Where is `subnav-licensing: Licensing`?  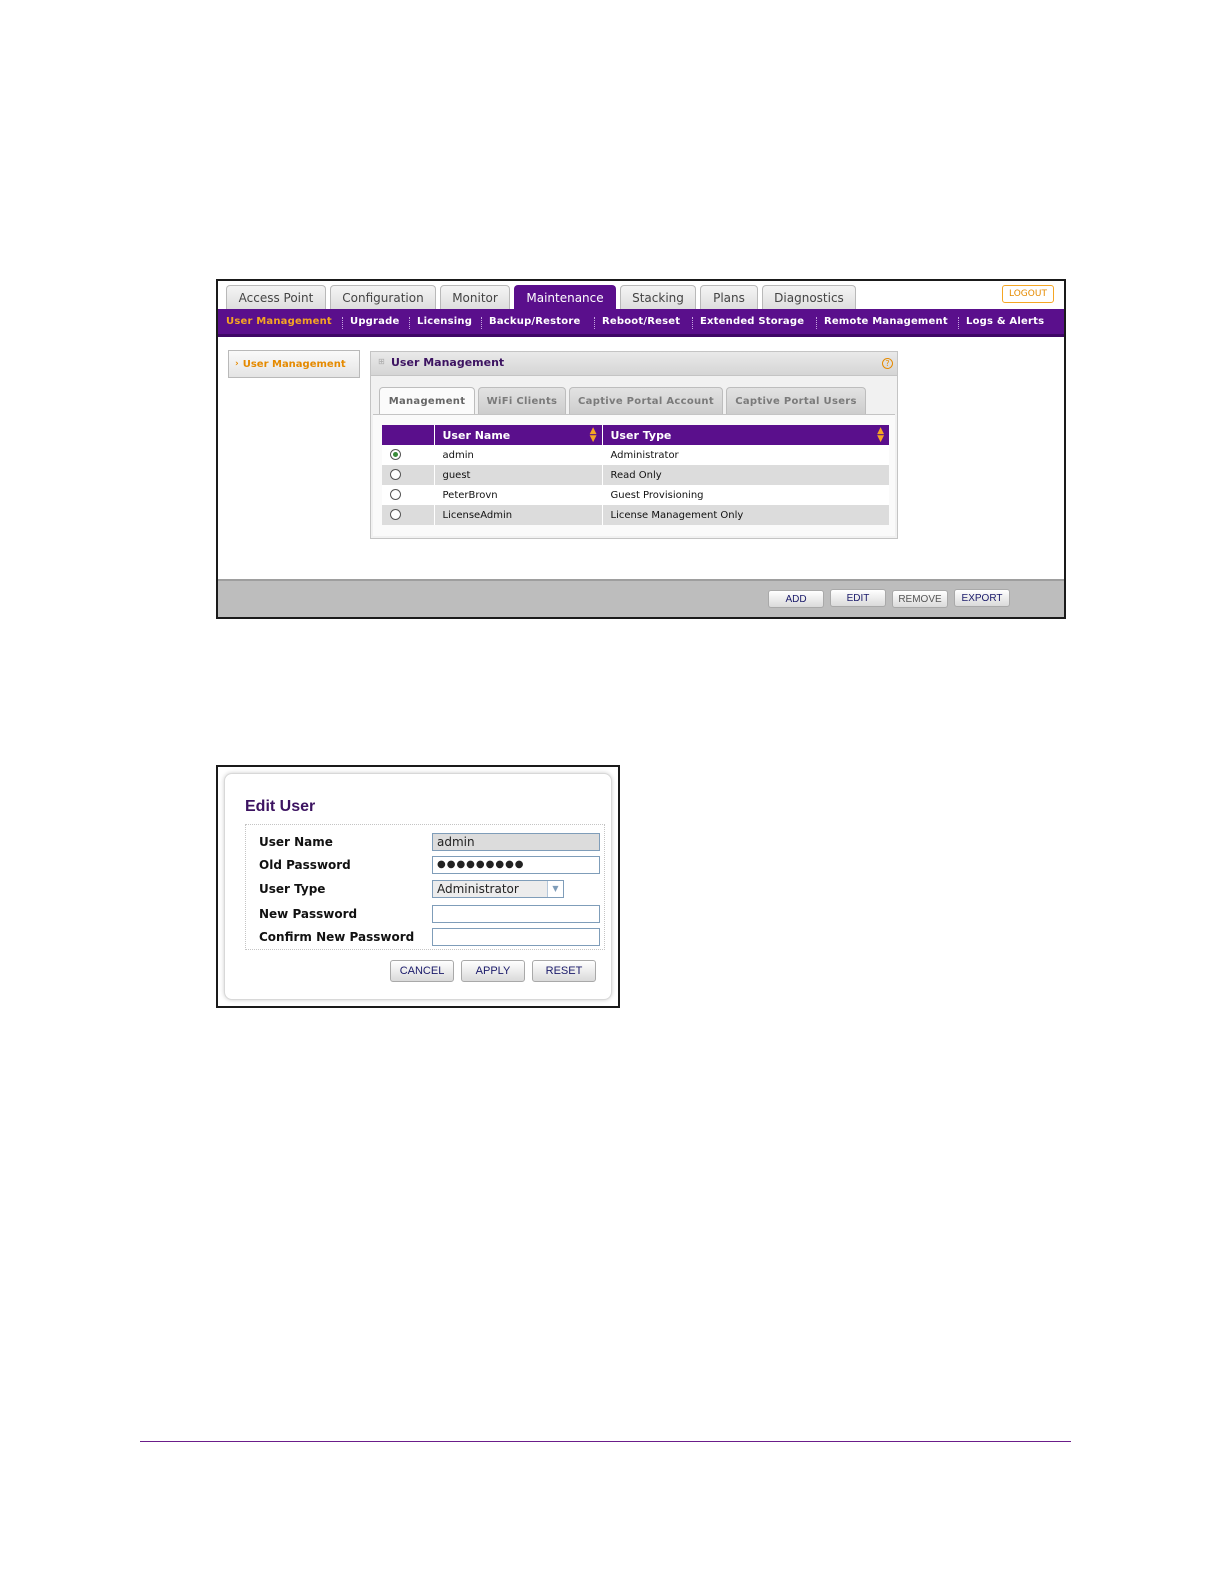 subnav-licensing: Licensing is located at coordinates (444, 321).